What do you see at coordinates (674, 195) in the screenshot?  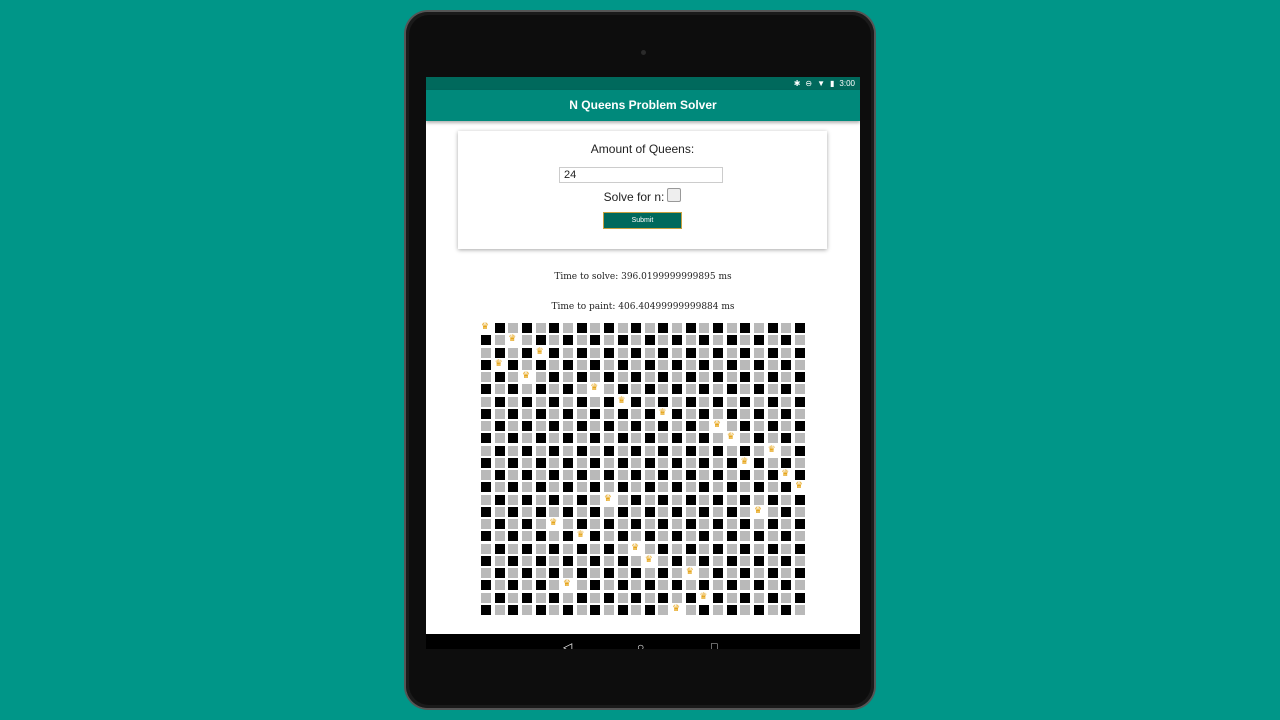 I see `solve-for-n-checkbox` at bounding box center [674, 195].